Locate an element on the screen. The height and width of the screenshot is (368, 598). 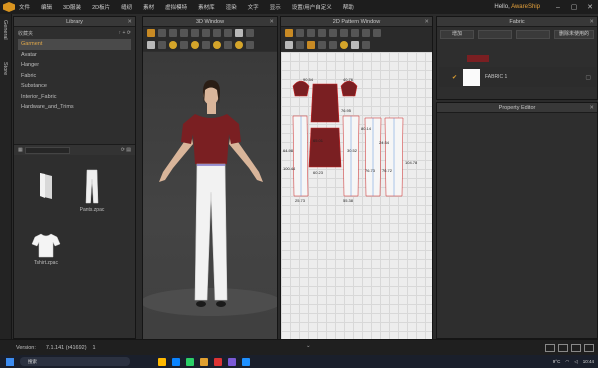
settings-icon is located at coordinates (366, 45).